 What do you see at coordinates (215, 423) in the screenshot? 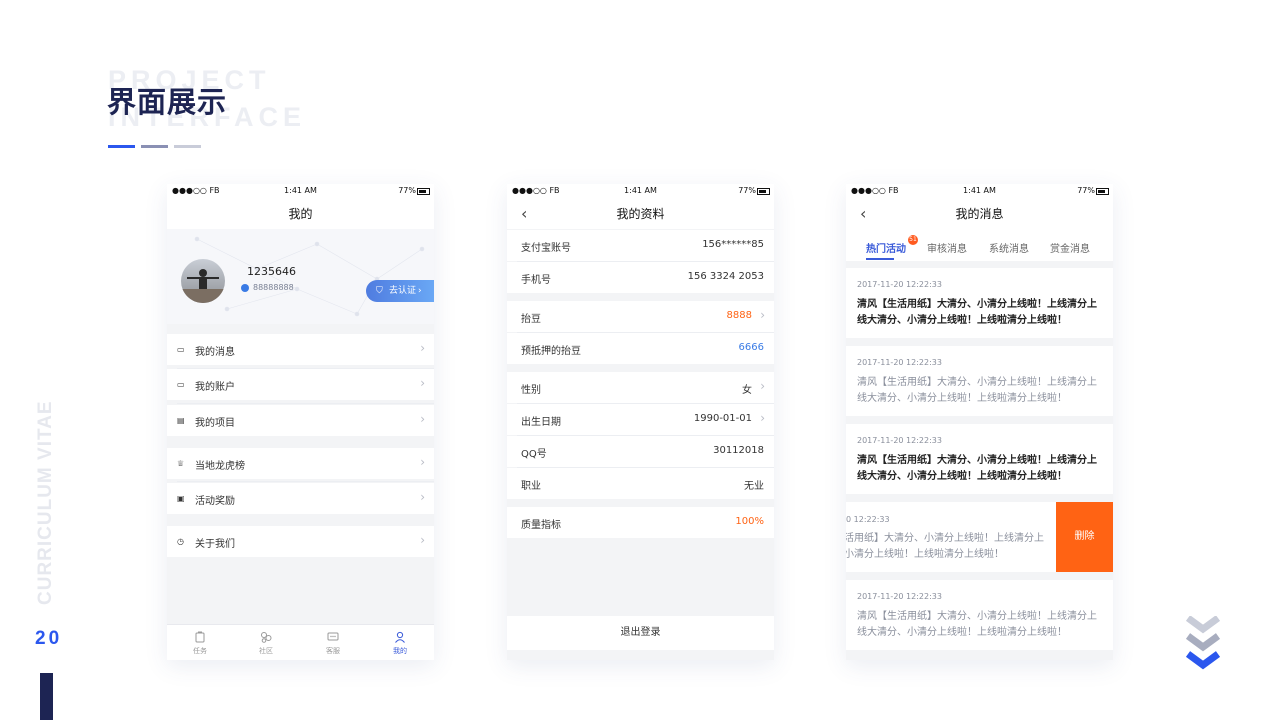
I see `menu-item-label: 我的项目` at bounding box center [215, 423].